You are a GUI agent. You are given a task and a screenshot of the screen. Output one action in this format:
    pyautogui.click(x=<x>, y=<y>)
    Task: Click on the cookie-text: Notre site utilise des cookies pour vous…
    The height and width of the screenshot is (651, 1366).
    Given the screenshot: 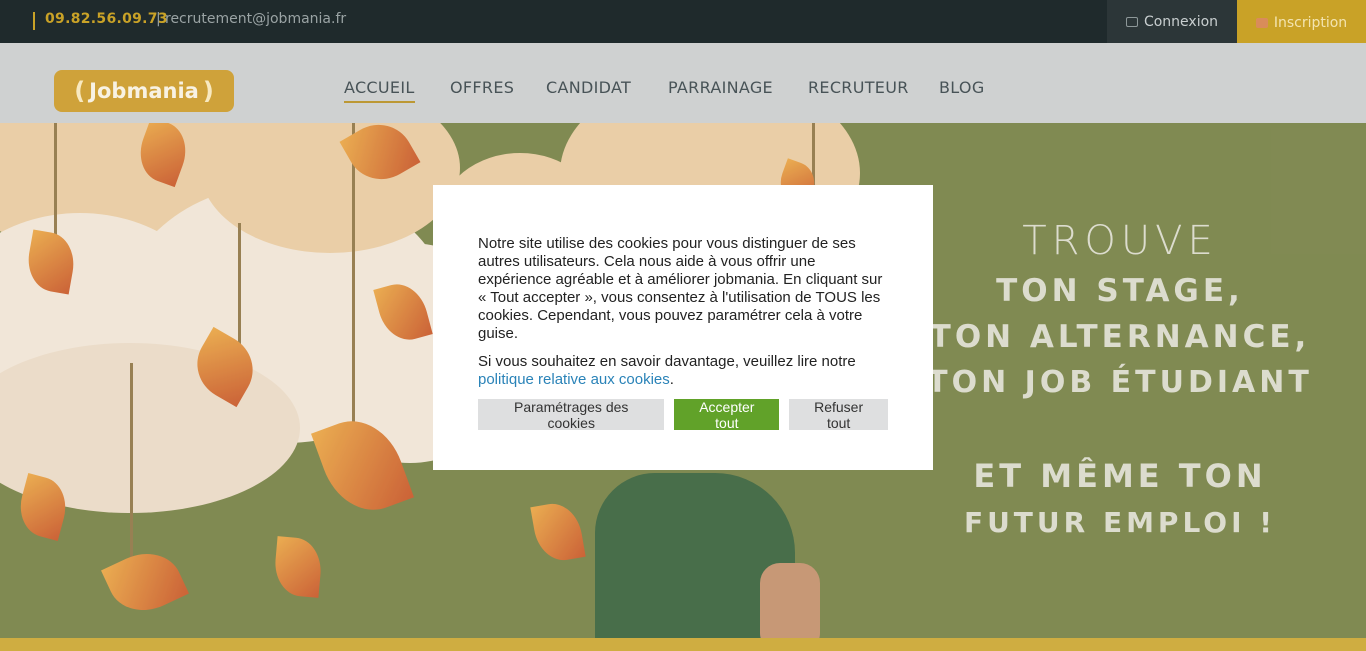 What is the action you would take?
    pyautogui.click(x=680, y=288)
    